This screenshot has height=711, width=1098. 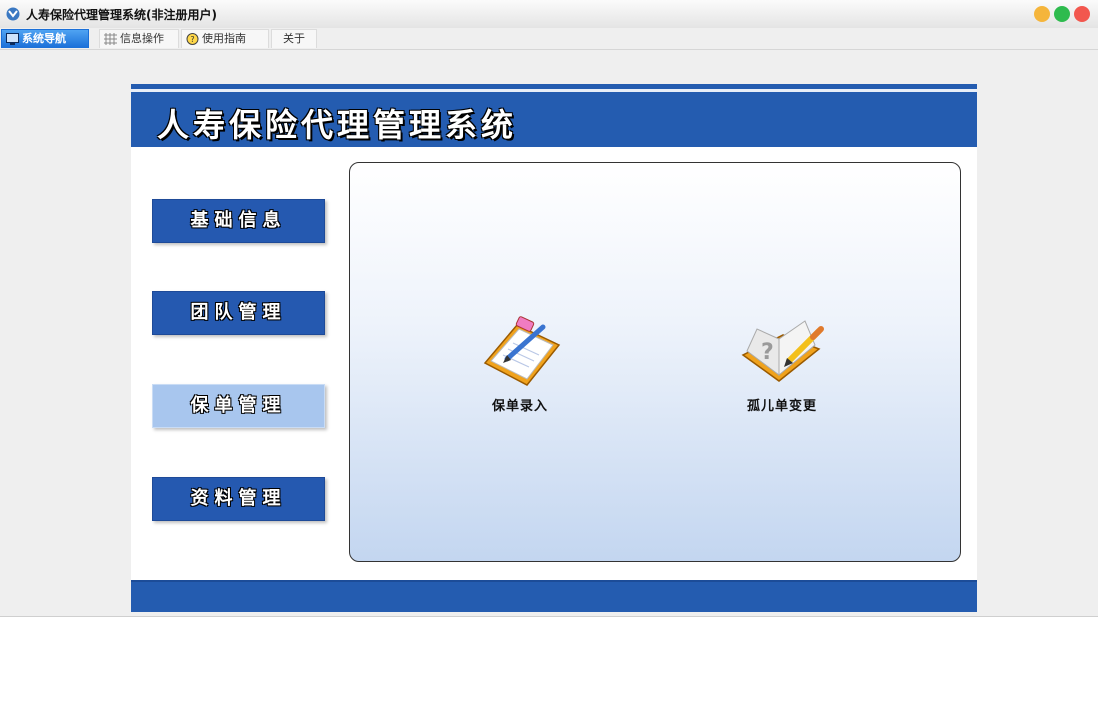 What do you see at coordinates (142, 38) in the screenshot?
I see `tab-label: 信息操作` at bounding box center [142, 38].